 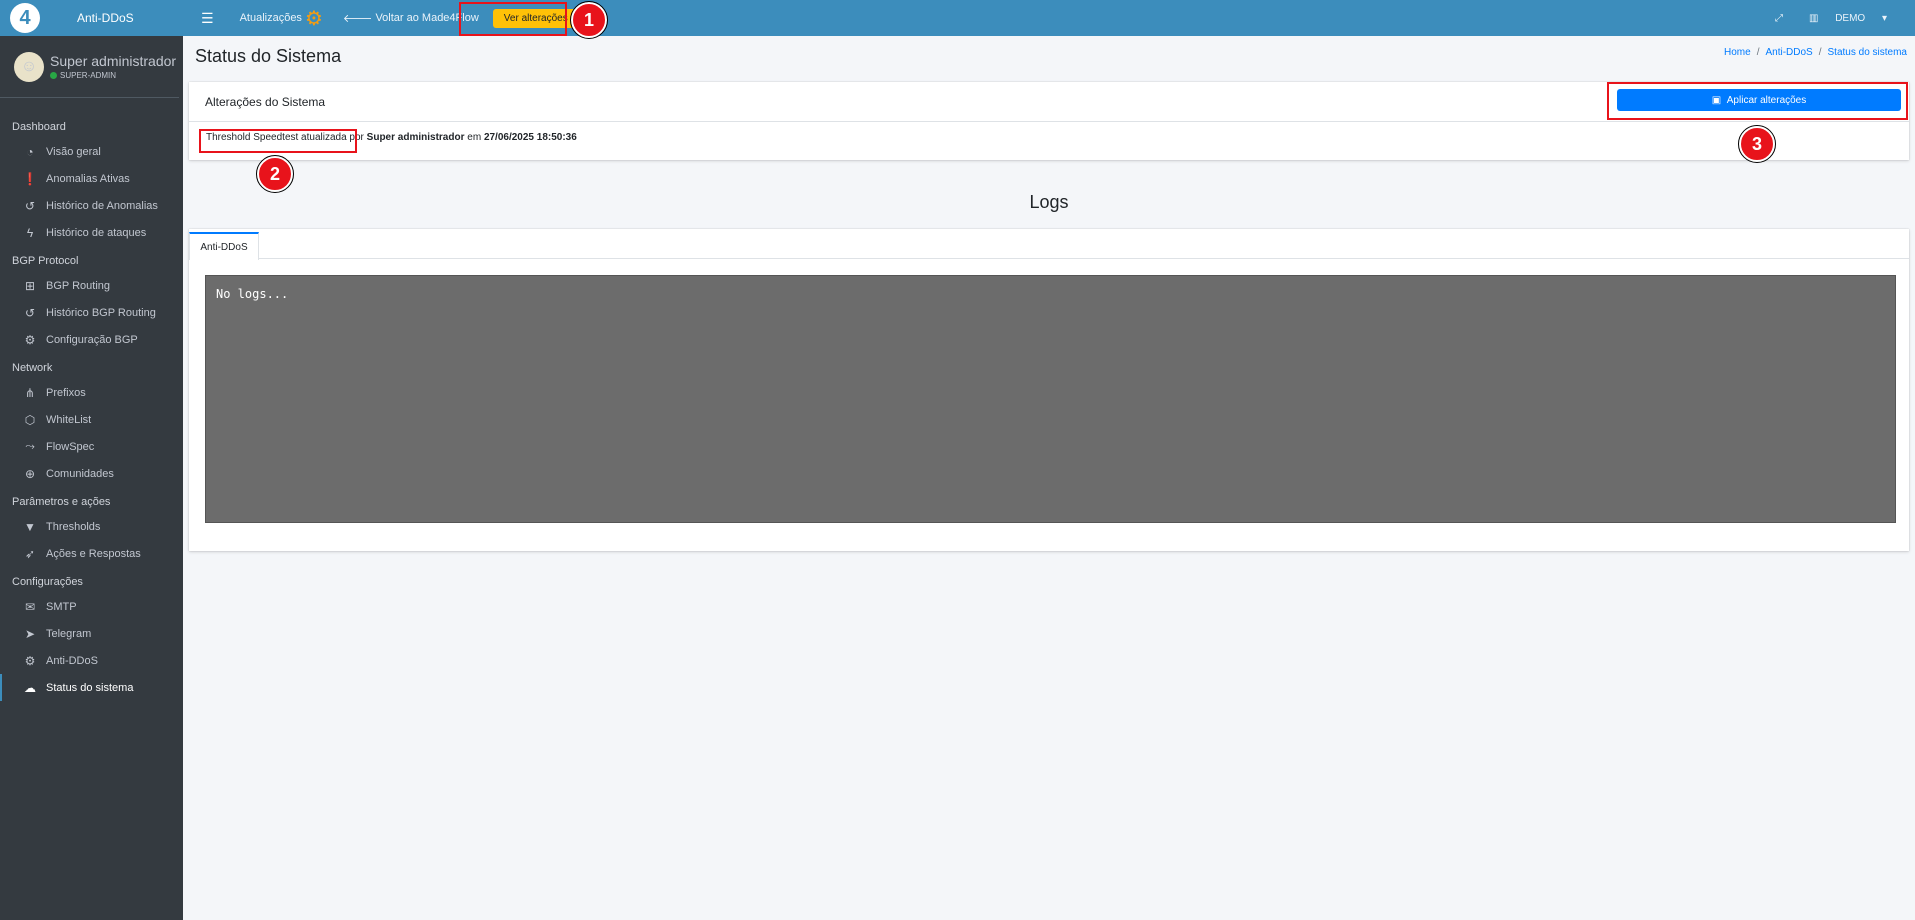 I want to click on sidebar-item-label: WhiteList, so click(x=69, y=419).